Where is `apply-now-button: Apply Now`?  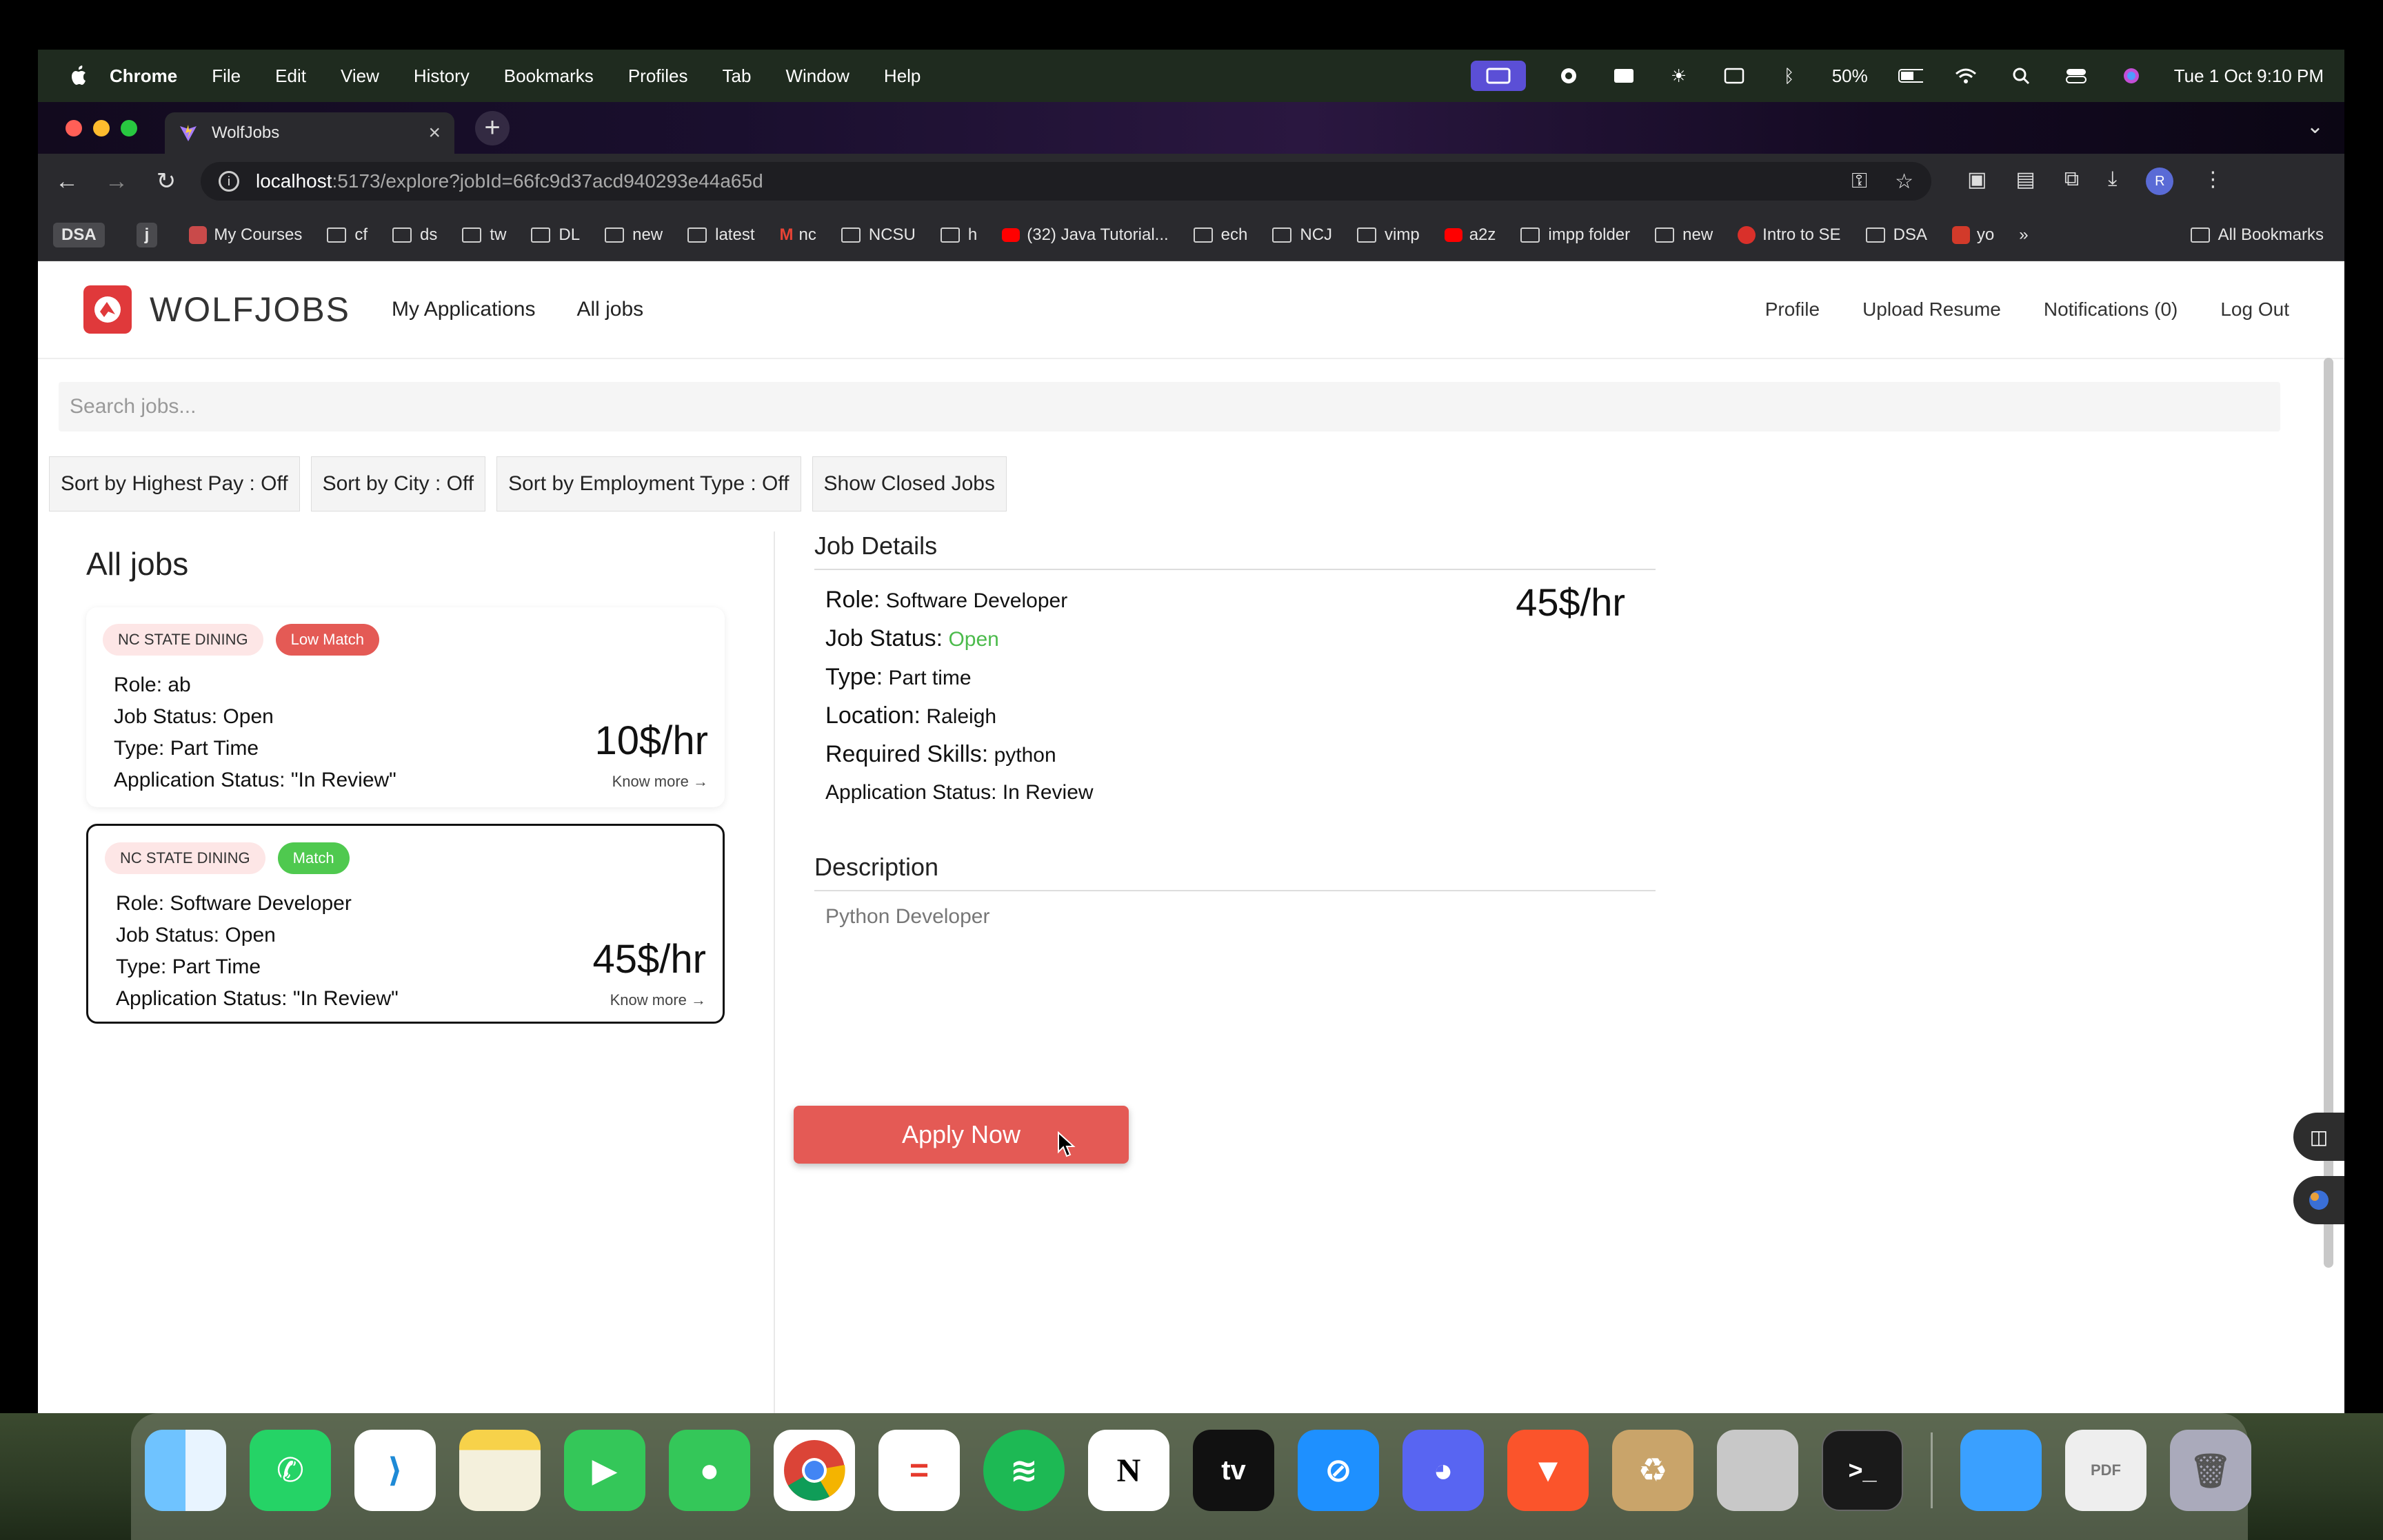 apply-now-button: Apply Now is located at coordinates (961, 1135).